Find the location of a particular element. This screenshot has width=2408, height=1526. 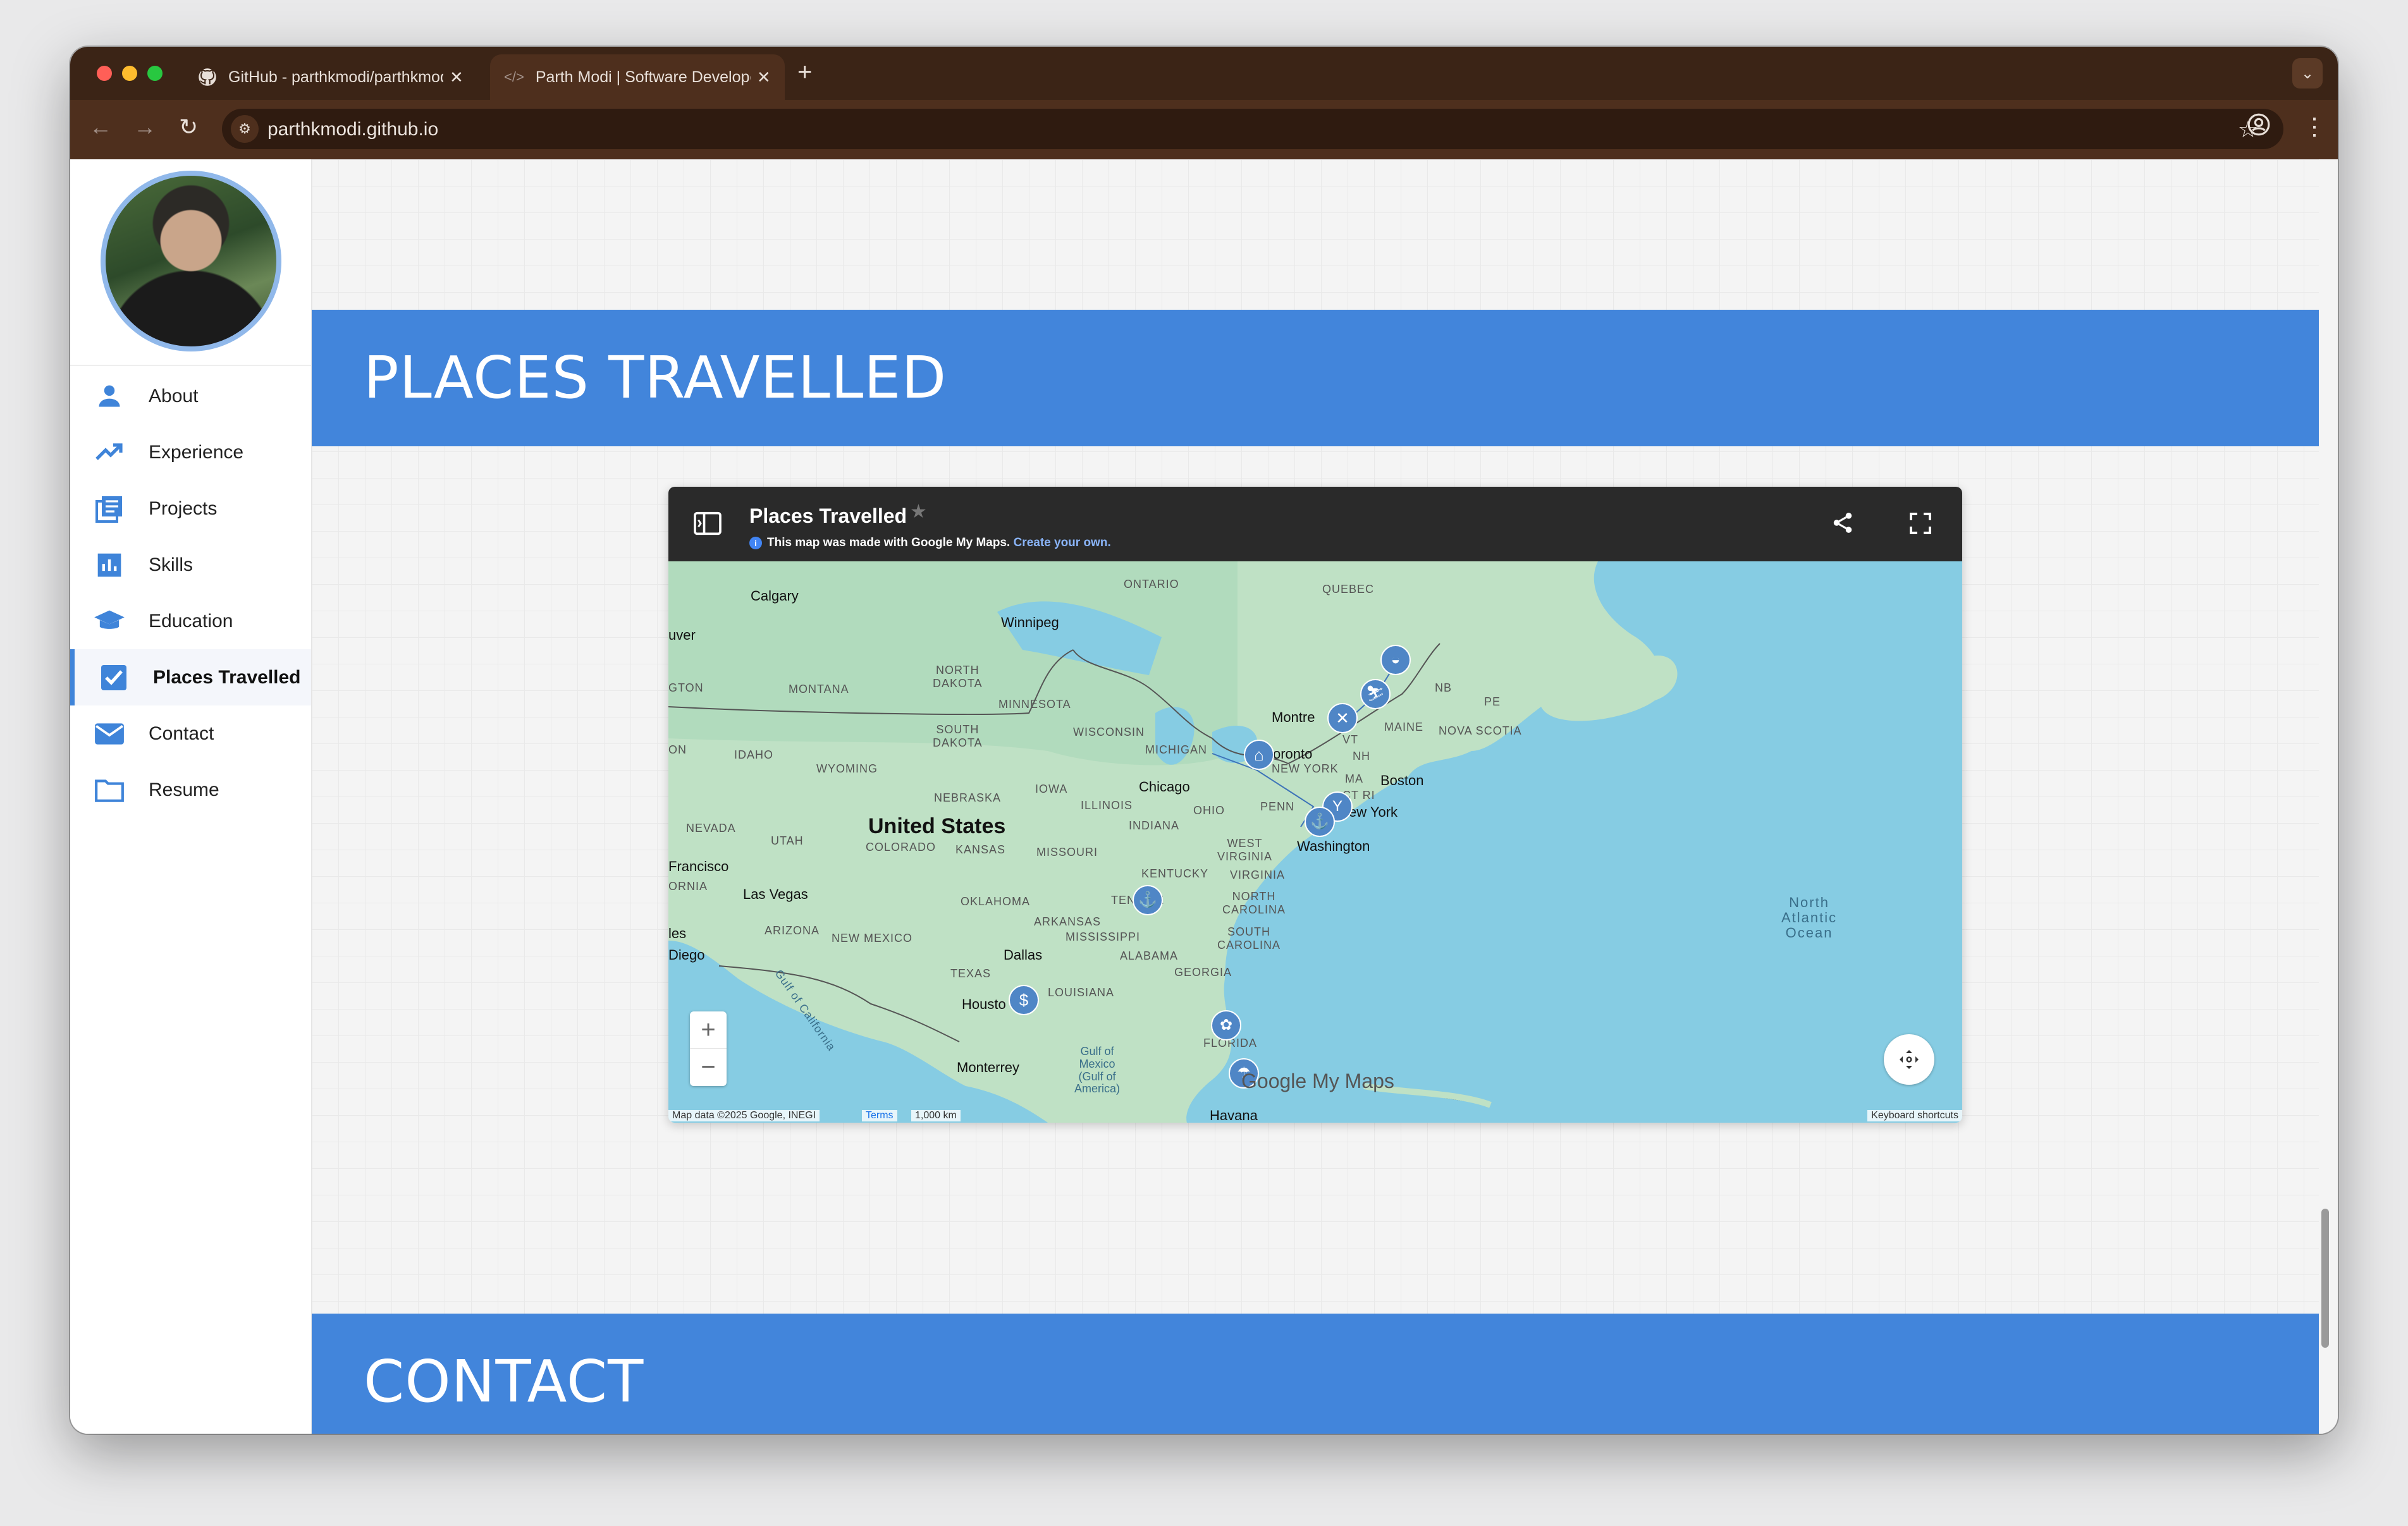

tab-search-button: ⌄ is located at coordinates (2307, 73).